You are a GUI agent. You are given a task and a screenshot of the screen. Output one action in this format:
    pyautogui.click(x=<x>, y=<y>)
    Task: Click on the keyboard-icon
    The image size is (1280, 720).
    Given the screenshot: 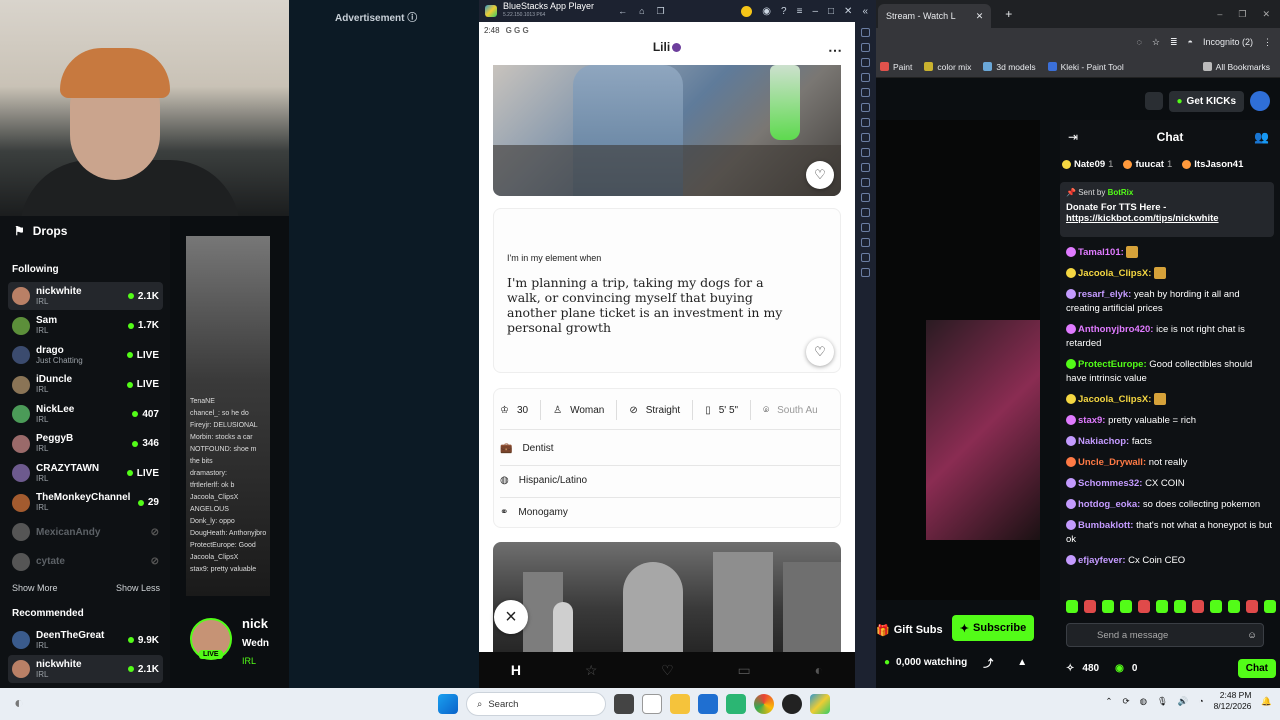 What is the action you would take?
    pyautogui.click(x=865, y=62)
    